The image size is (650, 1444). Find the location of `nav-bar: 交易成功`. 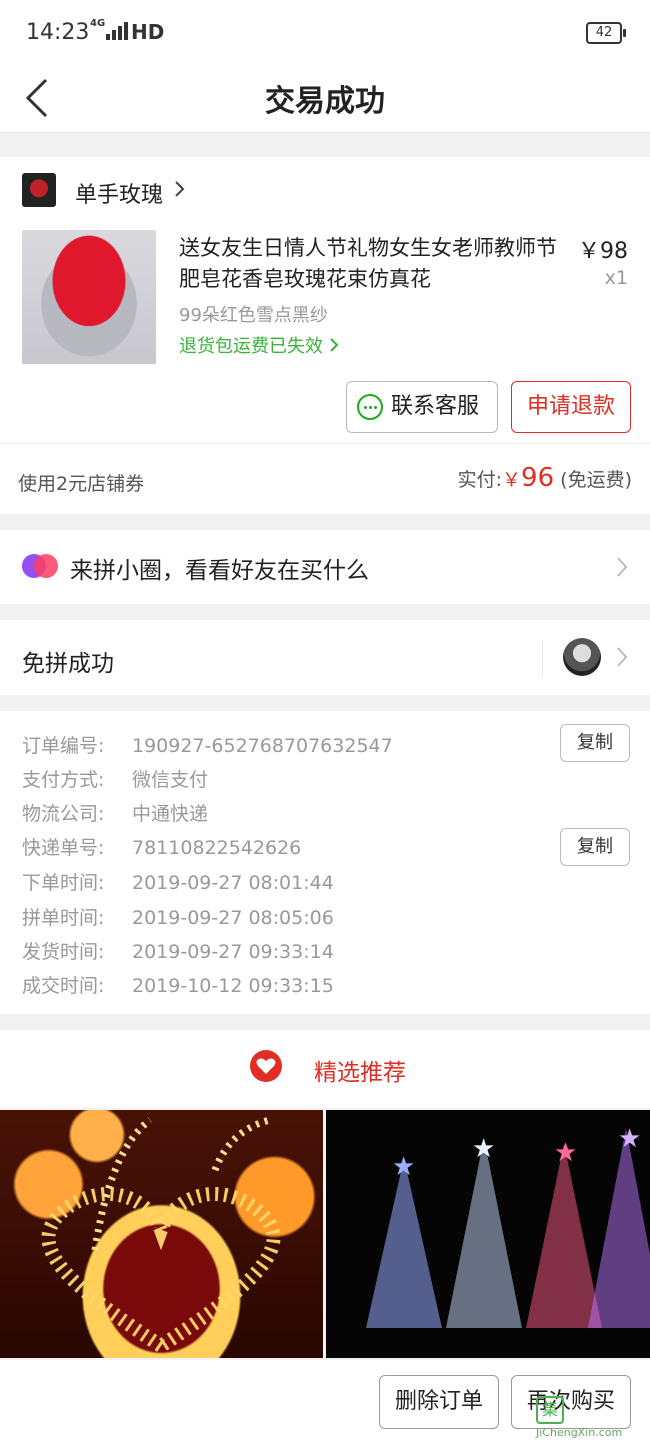

nav-bar: 交易成功 is located at coordinates (325, 98).